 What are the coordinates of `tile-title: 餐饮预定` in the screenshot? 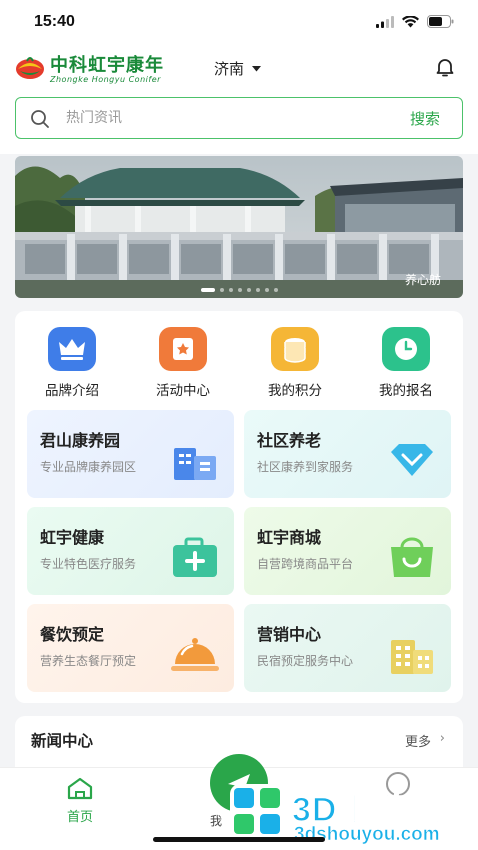 It's located at (72, 634).